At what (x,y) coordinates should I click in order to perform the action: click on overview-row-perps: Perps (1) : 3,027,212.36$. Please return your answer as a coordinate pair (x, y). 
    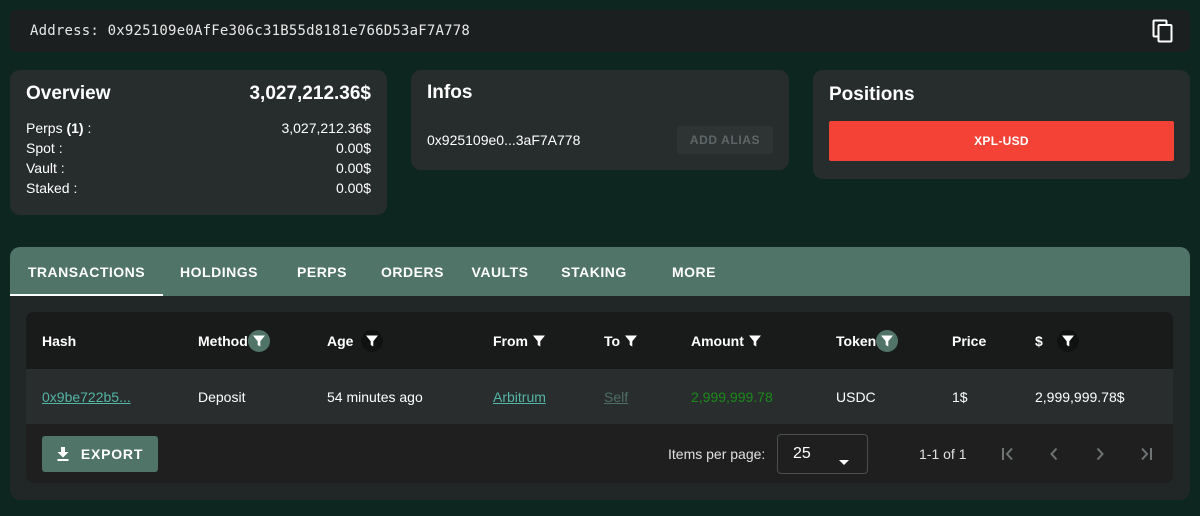
    Looking at the image, I should click on (198, 128).